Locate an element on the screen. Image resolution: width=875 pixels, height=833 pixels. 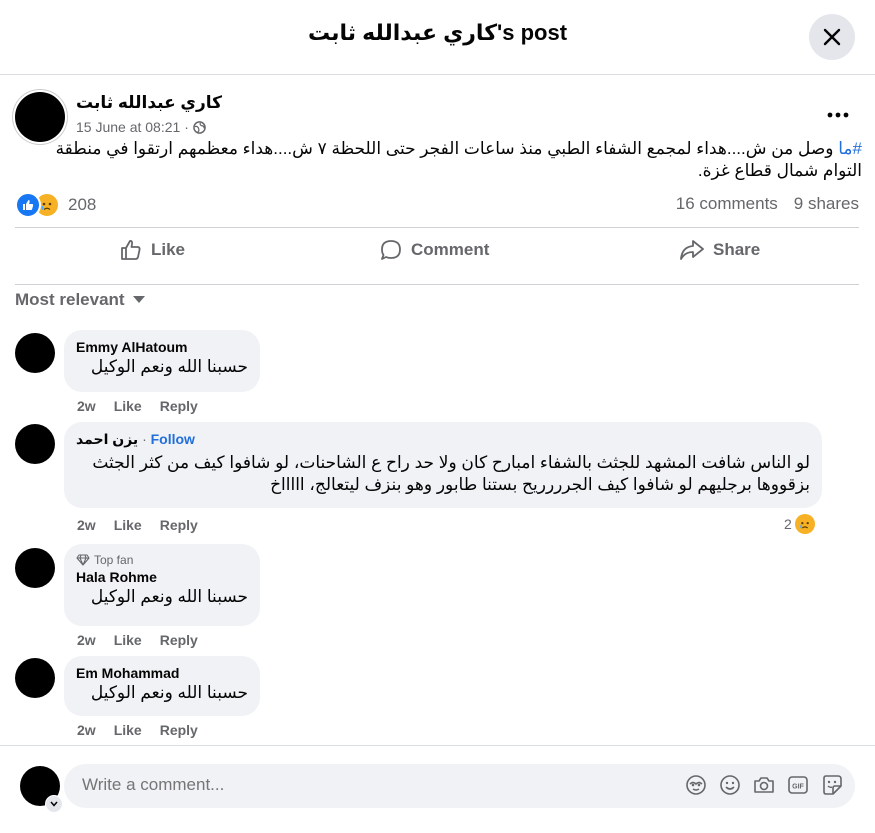
comment-sort-dropdown: Most relevant is located at coordinates (80, 300).